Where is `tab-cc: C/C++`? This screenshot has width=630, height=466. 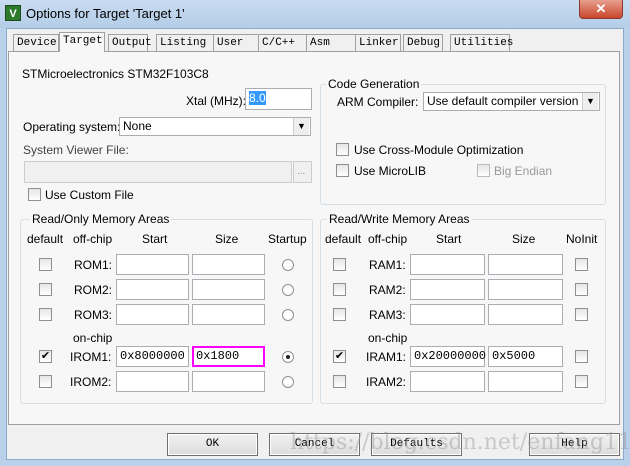 tab-cc: C/C++ is located at coordinates (283, 42).